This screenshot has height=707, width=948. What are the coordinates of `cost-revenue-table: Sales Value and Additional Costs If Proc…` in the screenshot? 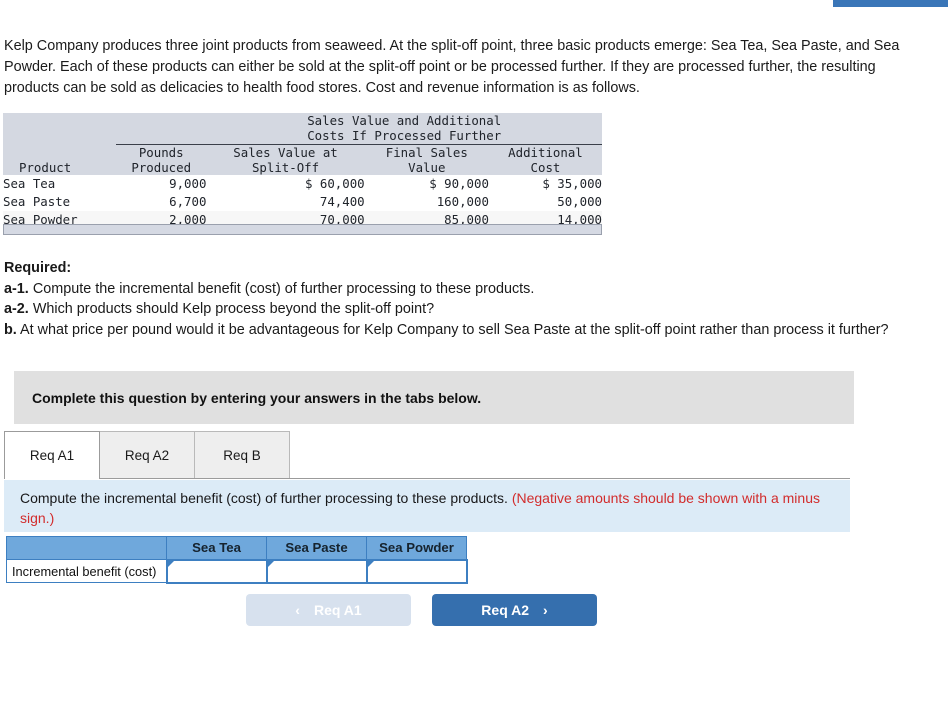 It's located at (302, 171).